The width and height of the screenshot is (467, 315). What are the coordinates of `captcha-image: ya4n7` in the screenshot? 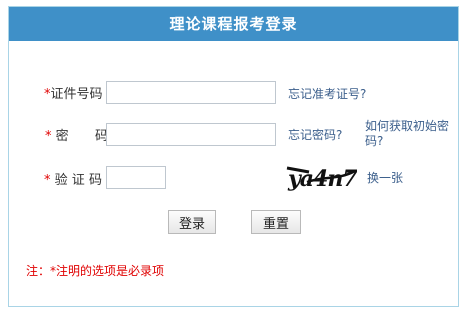 It's located at (321, 179).